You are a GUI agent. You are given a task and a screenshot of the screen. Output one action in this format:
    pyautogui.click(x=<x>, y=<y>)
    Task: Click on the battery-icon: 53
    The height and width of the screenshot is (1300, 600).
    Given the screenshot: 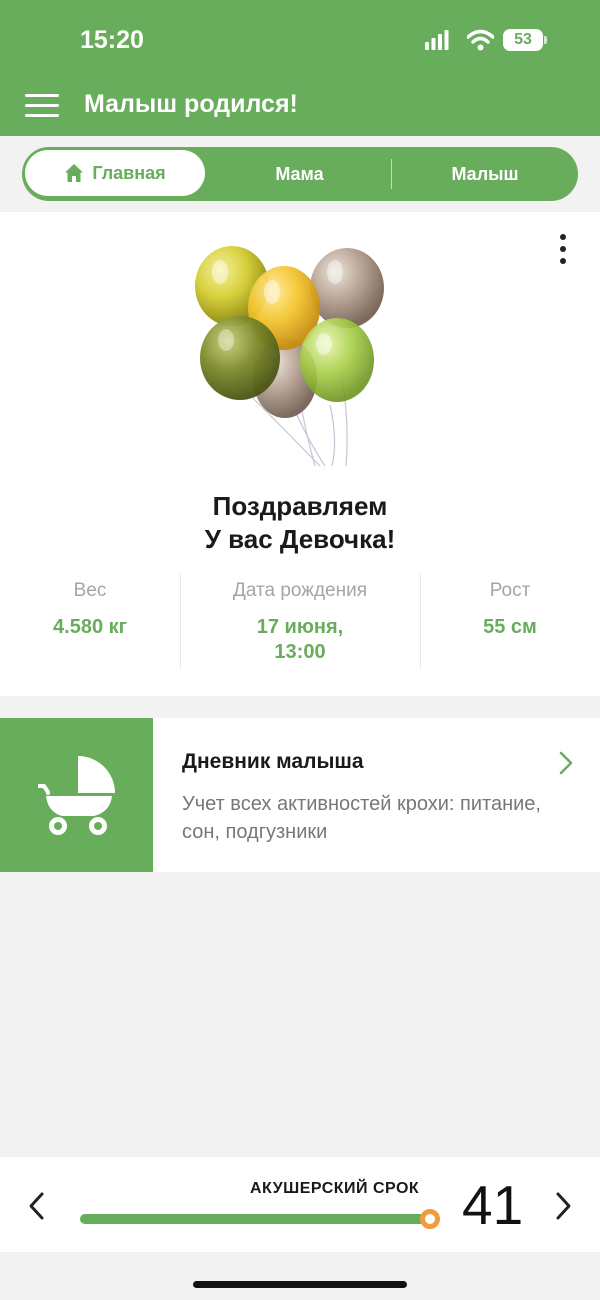 What is the action you would take?
    pyautogui.click(x=525, y=40)
    